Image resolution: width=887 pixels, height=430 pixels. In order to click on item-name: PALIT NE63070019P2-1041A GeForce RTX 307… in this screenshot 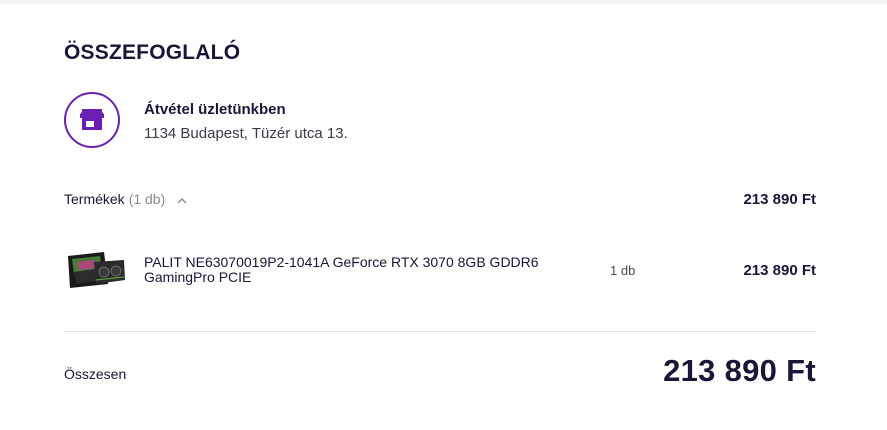, I will do `click(341, 269)`.